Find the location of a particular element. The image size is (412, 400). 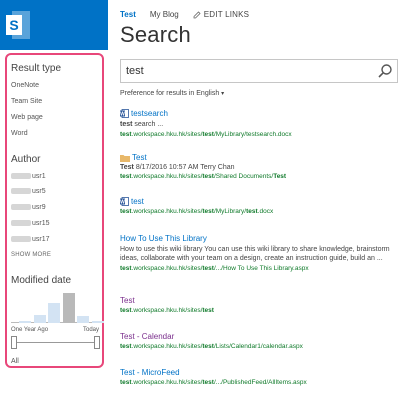

refiner-item-author: usr15 is located at coordinates (30, 223).